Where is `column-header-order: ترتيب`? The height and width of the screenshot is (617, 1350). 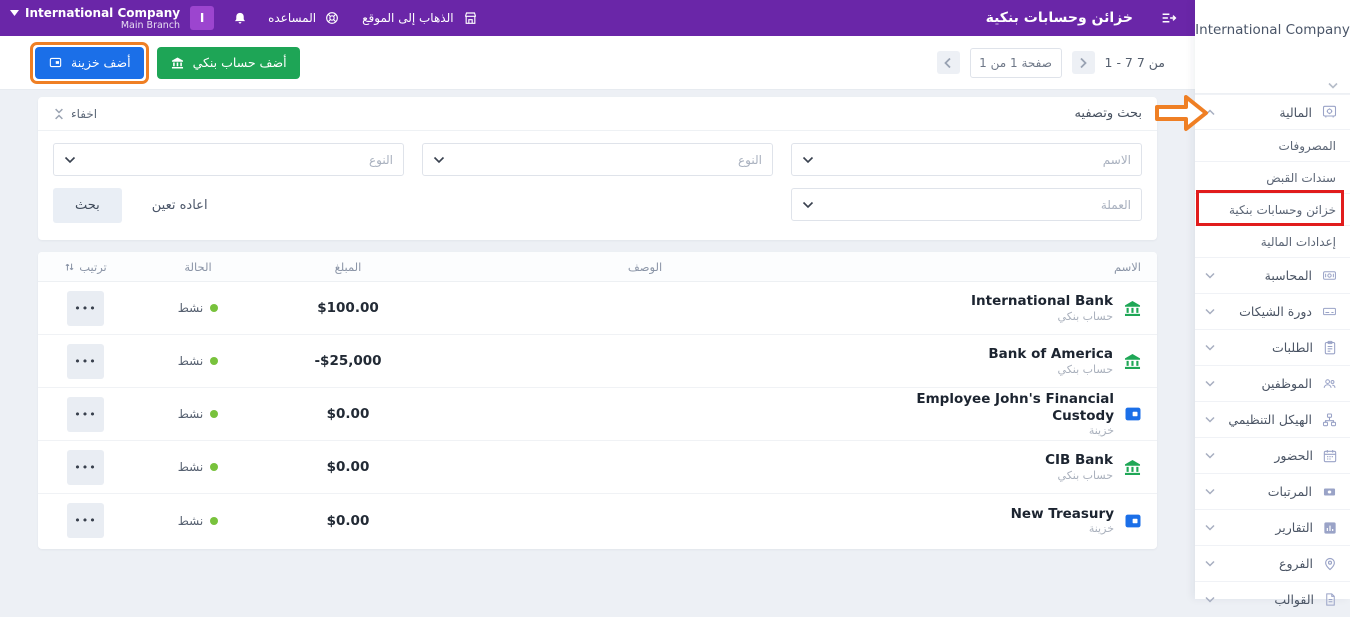 column-header-order: ترتيب is located at coordinates (85, 267).